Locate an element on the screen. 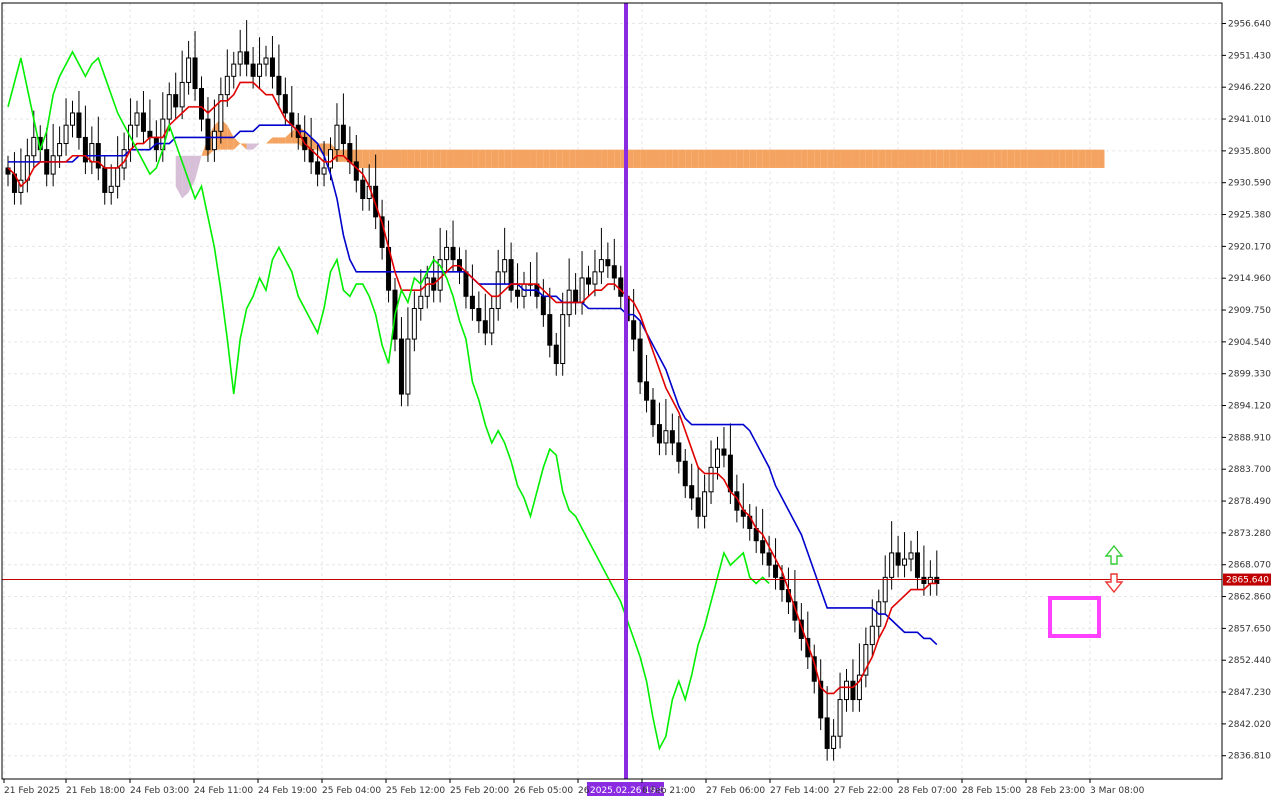 The image size is (1280, 804). y-tick-label: 2899.330 is located at coordinates (1249, 375).